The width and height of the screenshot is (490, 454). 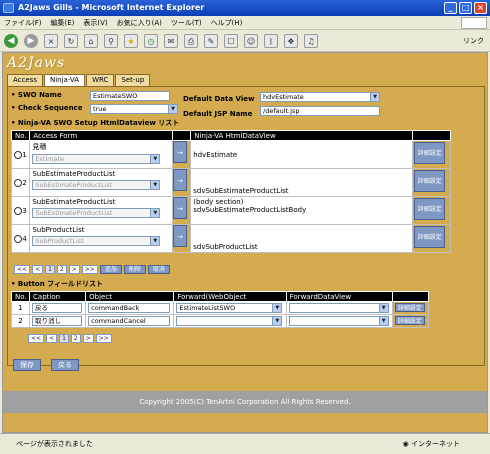 I want to click on media-icon: ♫, so click(x=311, y=40).